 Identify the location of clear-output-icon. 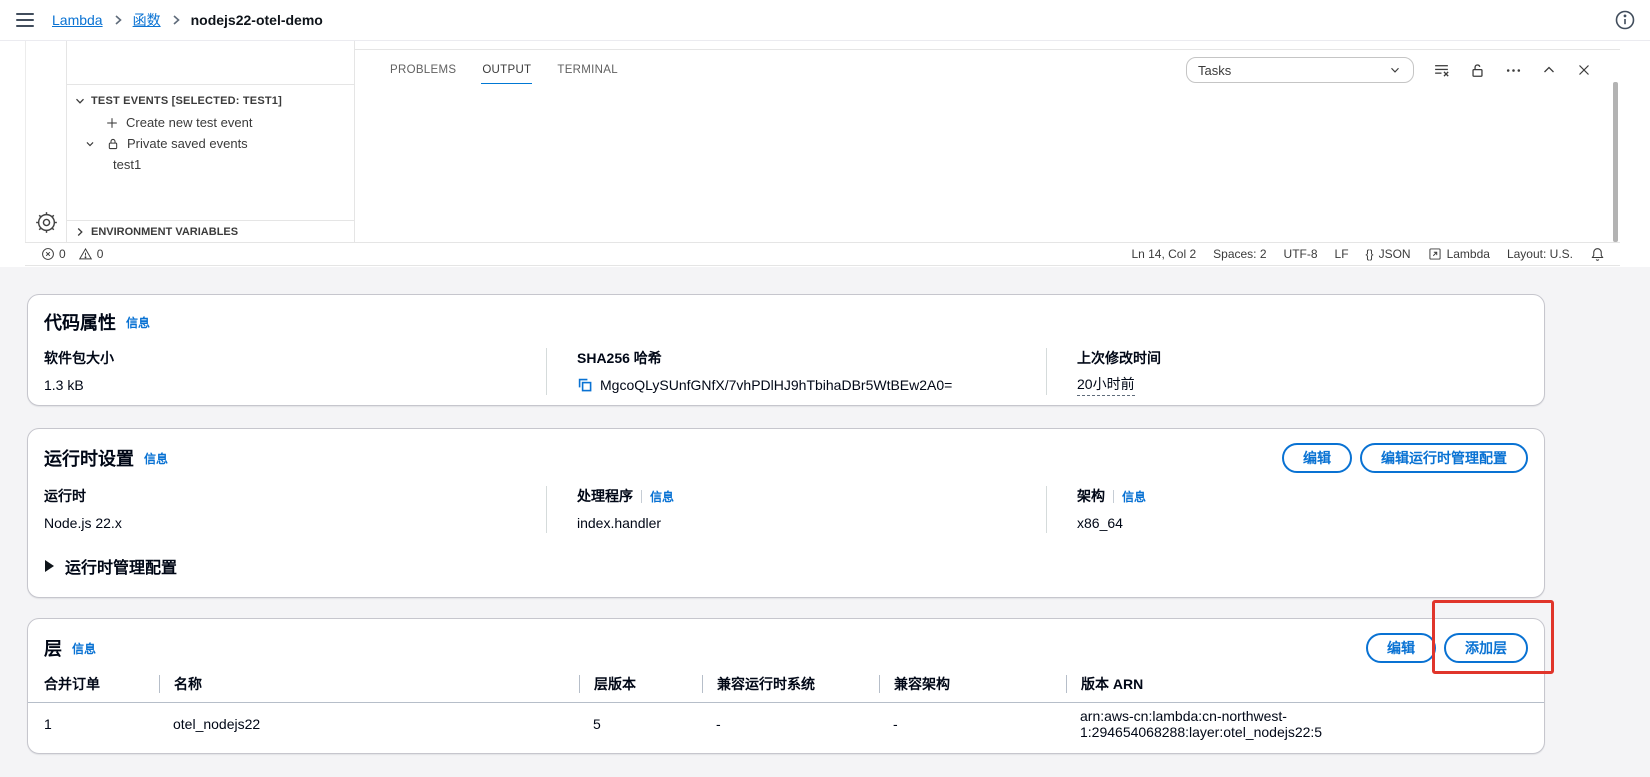
(1441, 70).